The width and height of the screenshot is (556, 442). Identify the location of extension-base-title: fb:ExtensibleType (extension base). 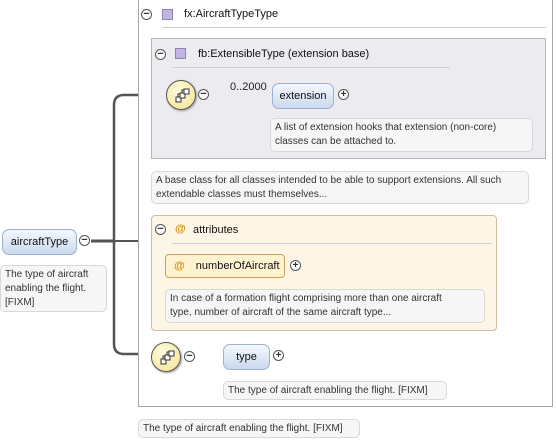
(284, 54).